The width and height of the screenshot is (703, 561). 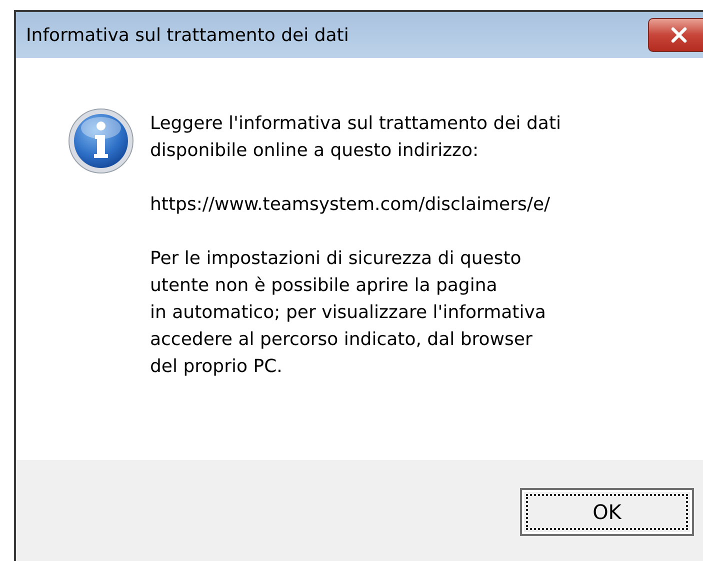 What do you see at coordinates (351, 205) in the screenshot?
I see `message-text: https://www.teamsystem.com/disclaimers/e/` at bounding box center [351, 205].